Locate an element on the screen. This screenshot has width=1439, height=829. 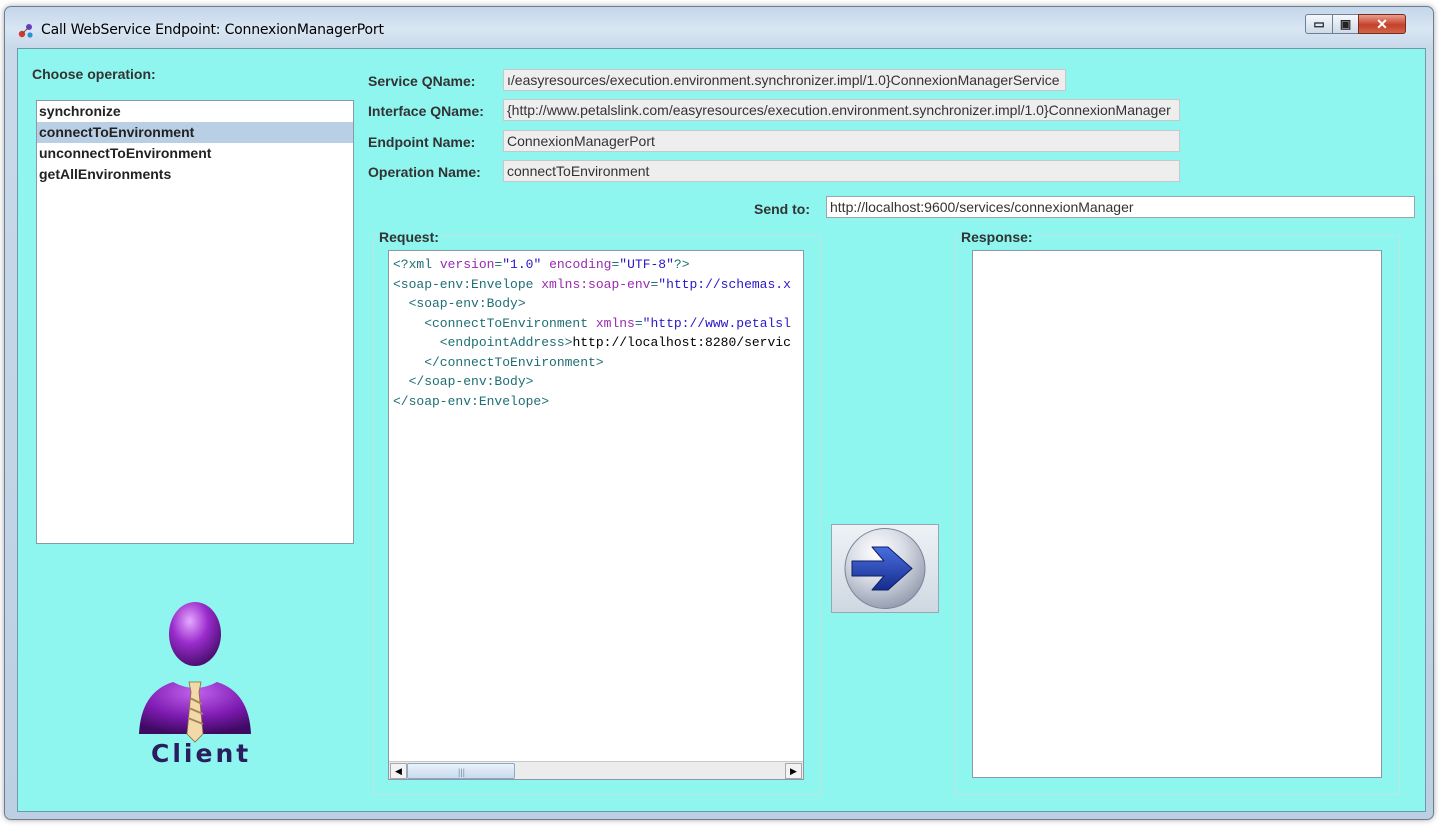
close-button: ✕ is located at coordinates (1382, 24).